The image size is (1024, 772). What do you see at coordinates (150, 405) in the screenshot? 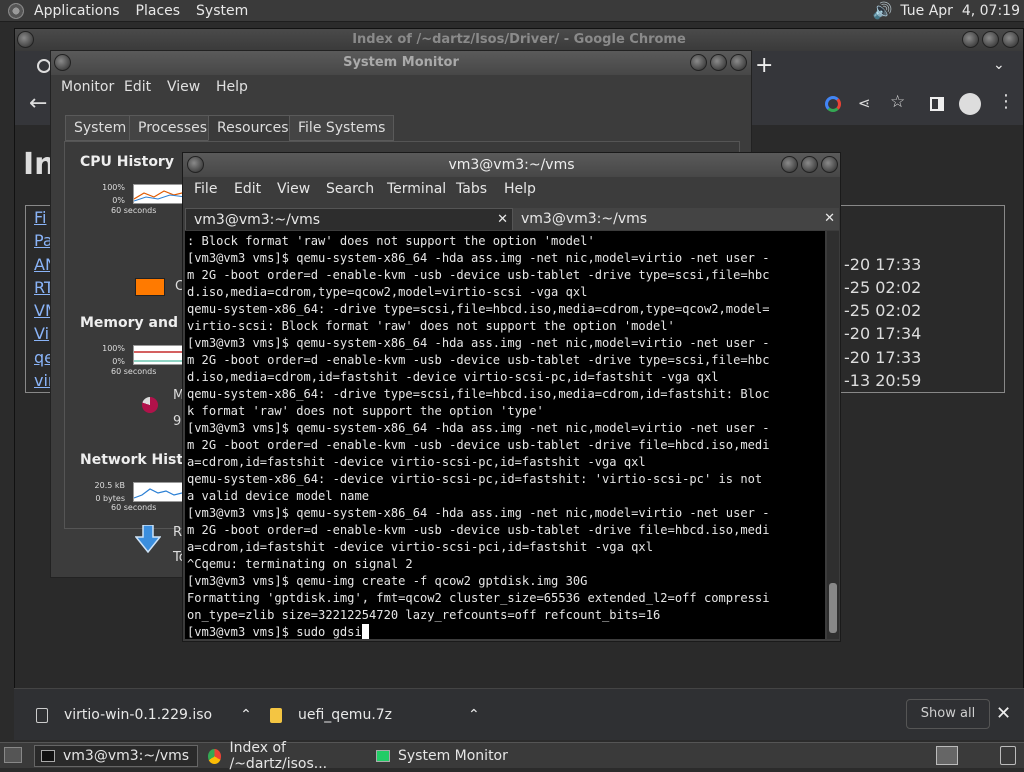
I see `memory-pie-icon` at bounding box center [150, 405].